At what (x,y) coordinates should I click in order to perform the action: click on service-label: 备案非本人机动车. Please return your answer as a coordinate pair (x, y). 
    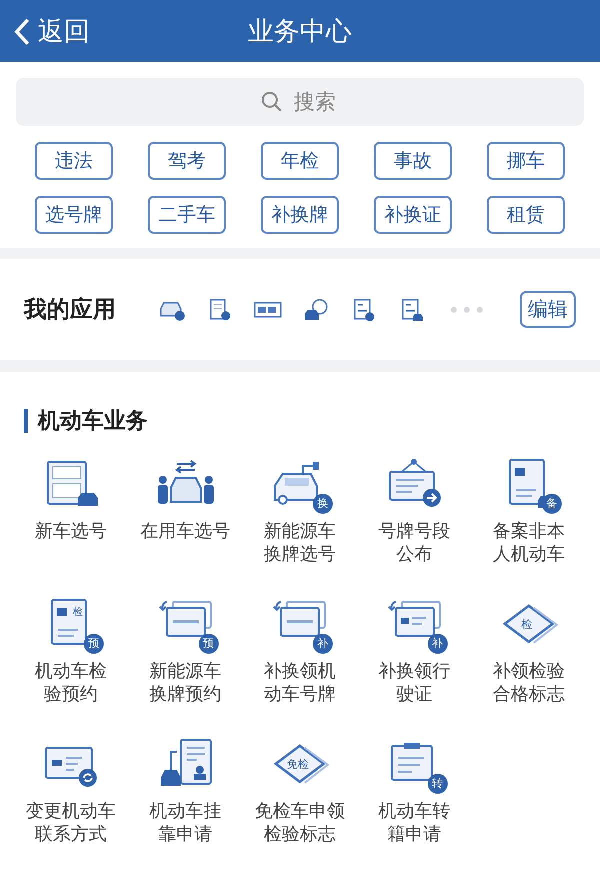
    Looking at the image, I should click on (529, 543).